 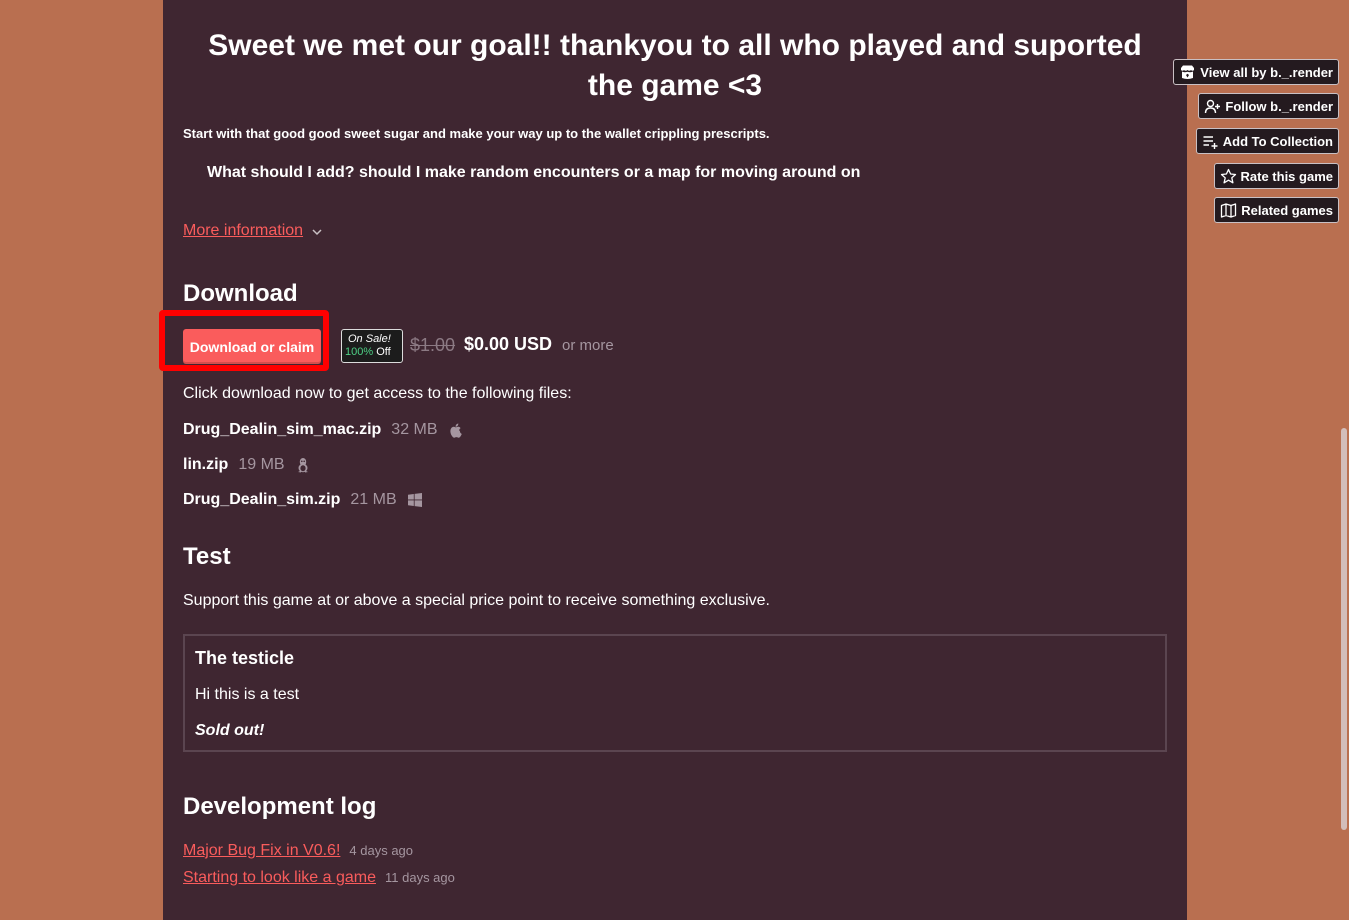 What do you see at coordinates (230, 730) in the screenshot?
I see `reward-status: Sold out!` at bounding box center [230, 730].